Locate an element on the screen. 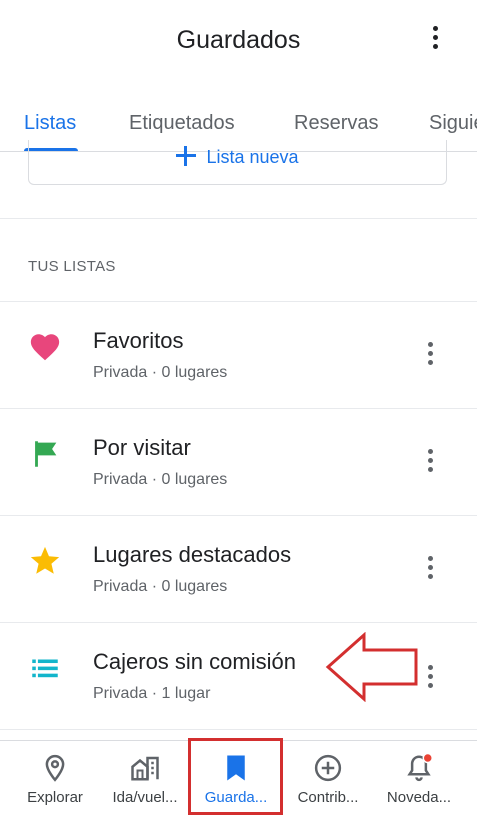  commute-icon is located at coordinates (145, 768).